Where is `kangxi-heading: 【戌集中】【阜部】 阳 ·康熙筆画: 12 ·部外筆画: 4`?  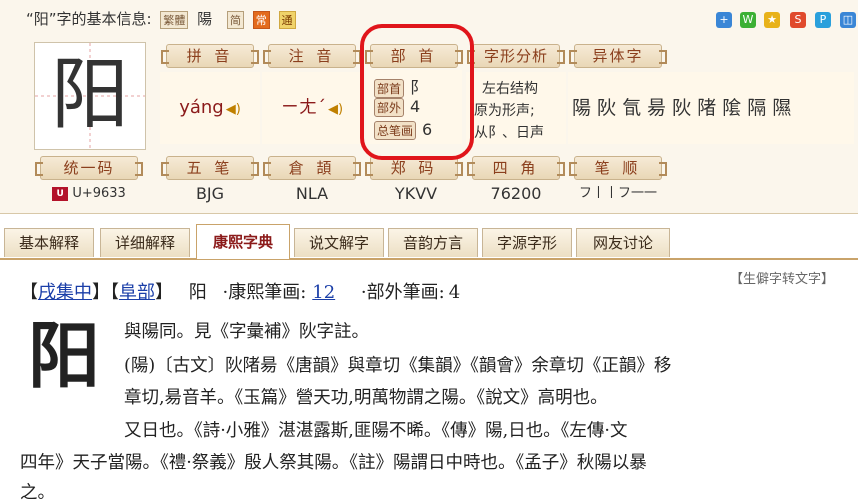 kangxi-heading: 【戌集中】【阜部】 阳 ·康熙筆画: 12 ·部外筆画: 4 is located at coordinates (240, 291).